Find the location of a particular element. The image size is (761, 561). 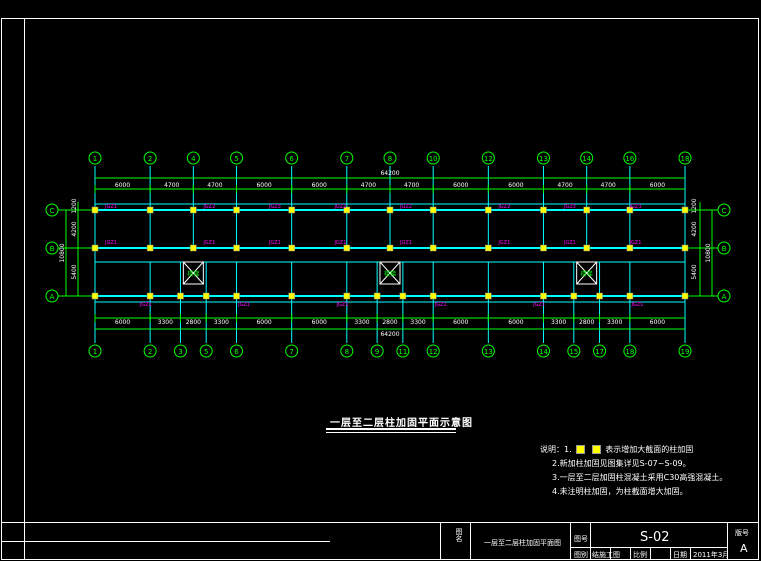

dim-left-seg: 1200 is located at coordinates (74, 205).